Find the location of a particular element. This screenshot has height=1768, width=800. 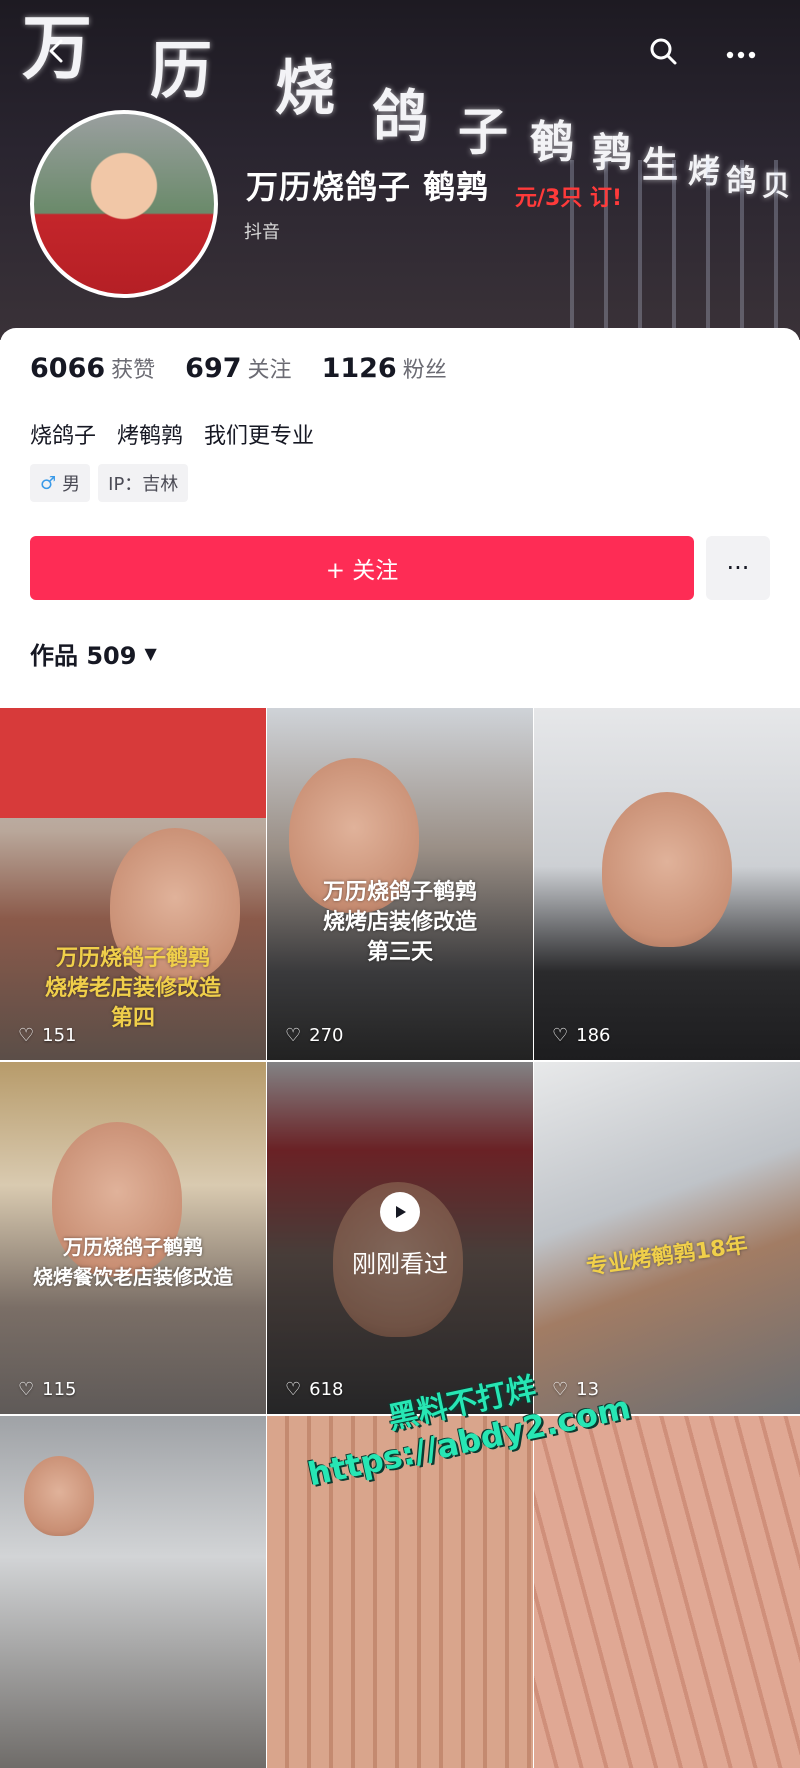

like-count: ♡ 151 is located at coordinates (47, 1035).